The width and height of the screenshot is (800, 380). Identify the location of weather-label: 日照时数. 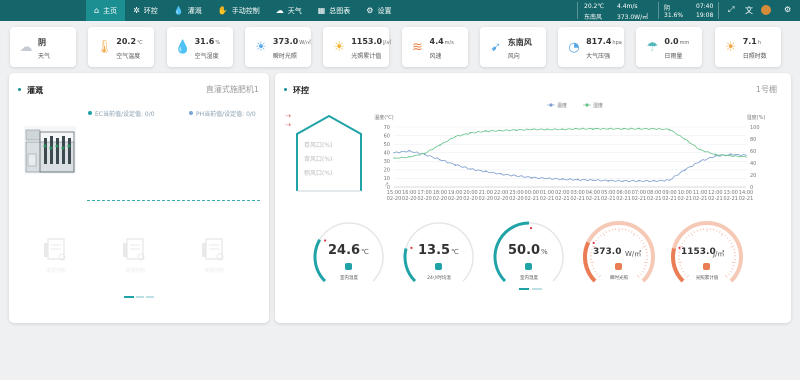
(754, 56).